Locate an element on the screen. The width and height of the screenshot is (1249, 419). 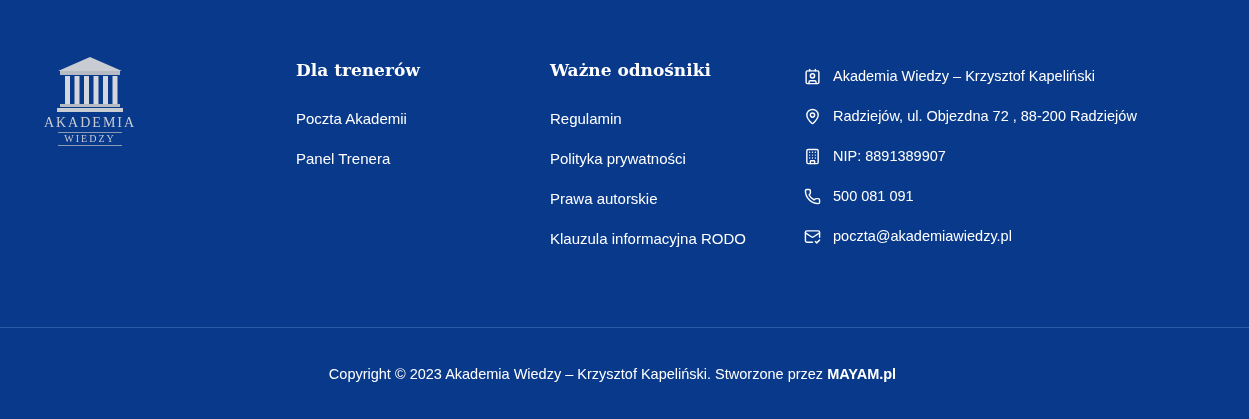
contact-card-icon is located at coordinates (812, 76).